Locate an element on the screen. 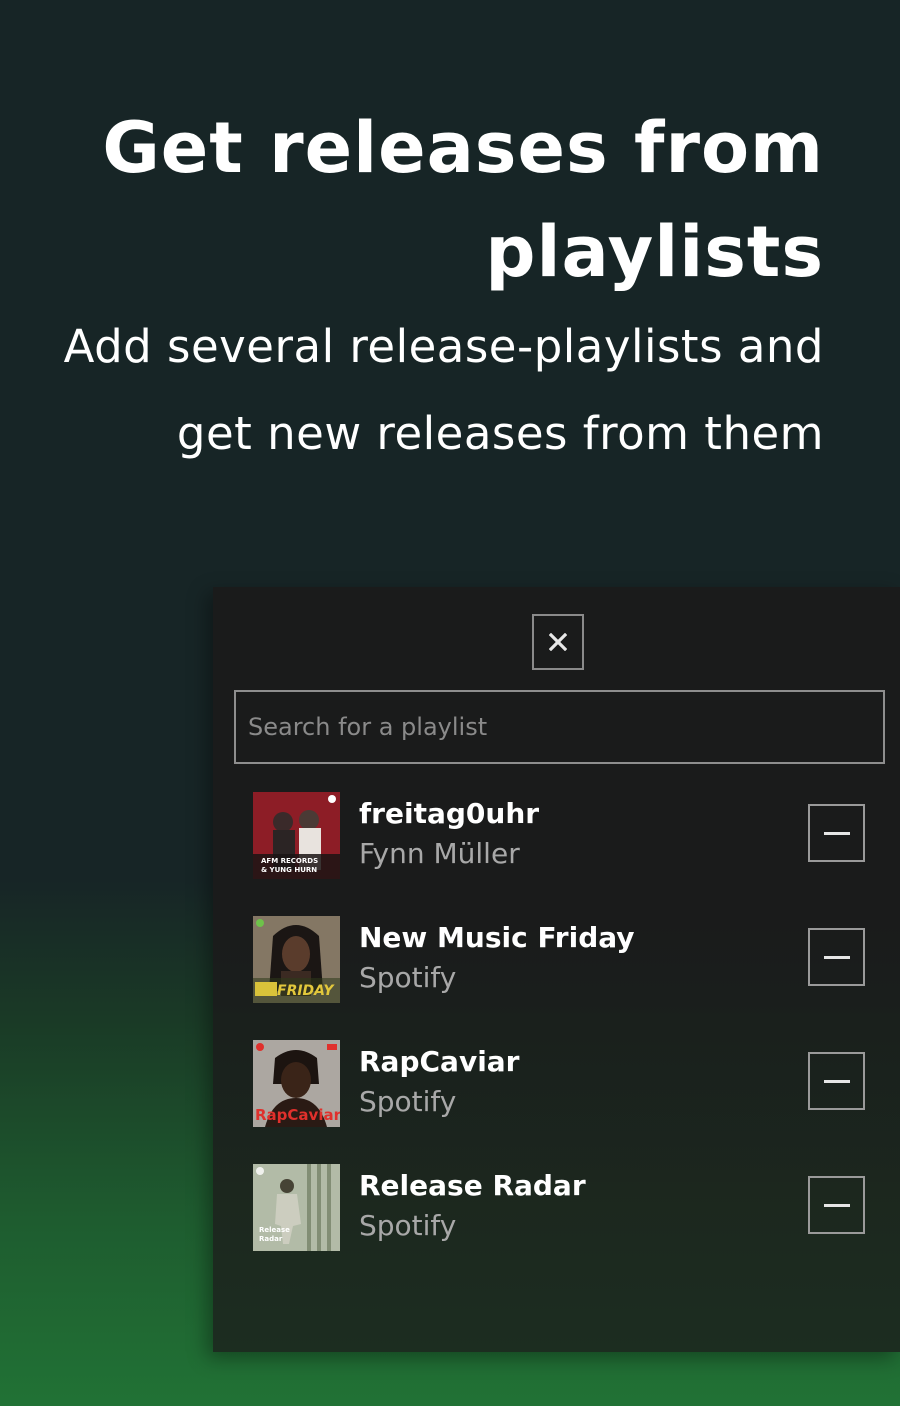 This screenshot has height=1406, width=900. close-icon is located at coordinates (558, 642).